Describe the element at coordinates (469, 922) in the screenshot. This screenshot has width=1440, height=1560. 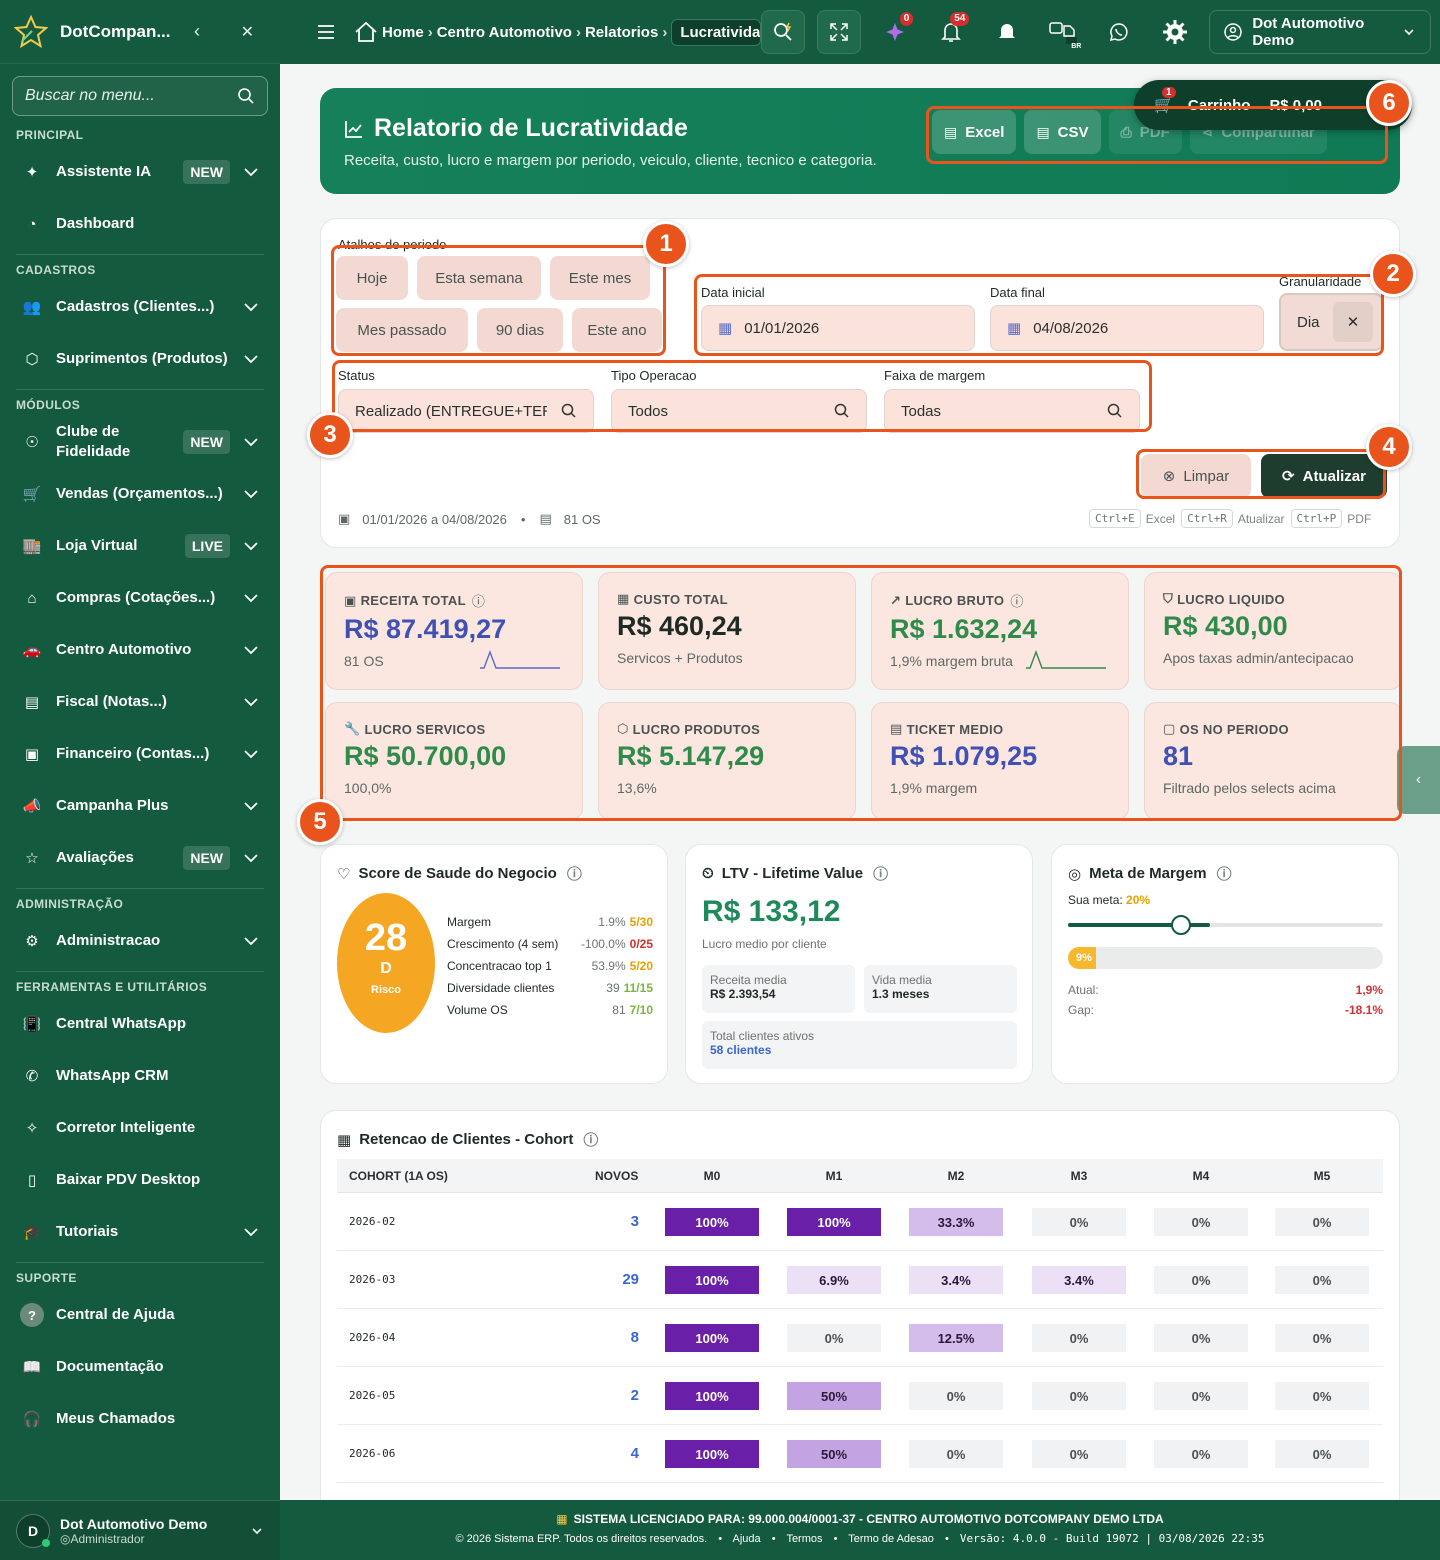
I see `health-metric-label: Margem` at that location.